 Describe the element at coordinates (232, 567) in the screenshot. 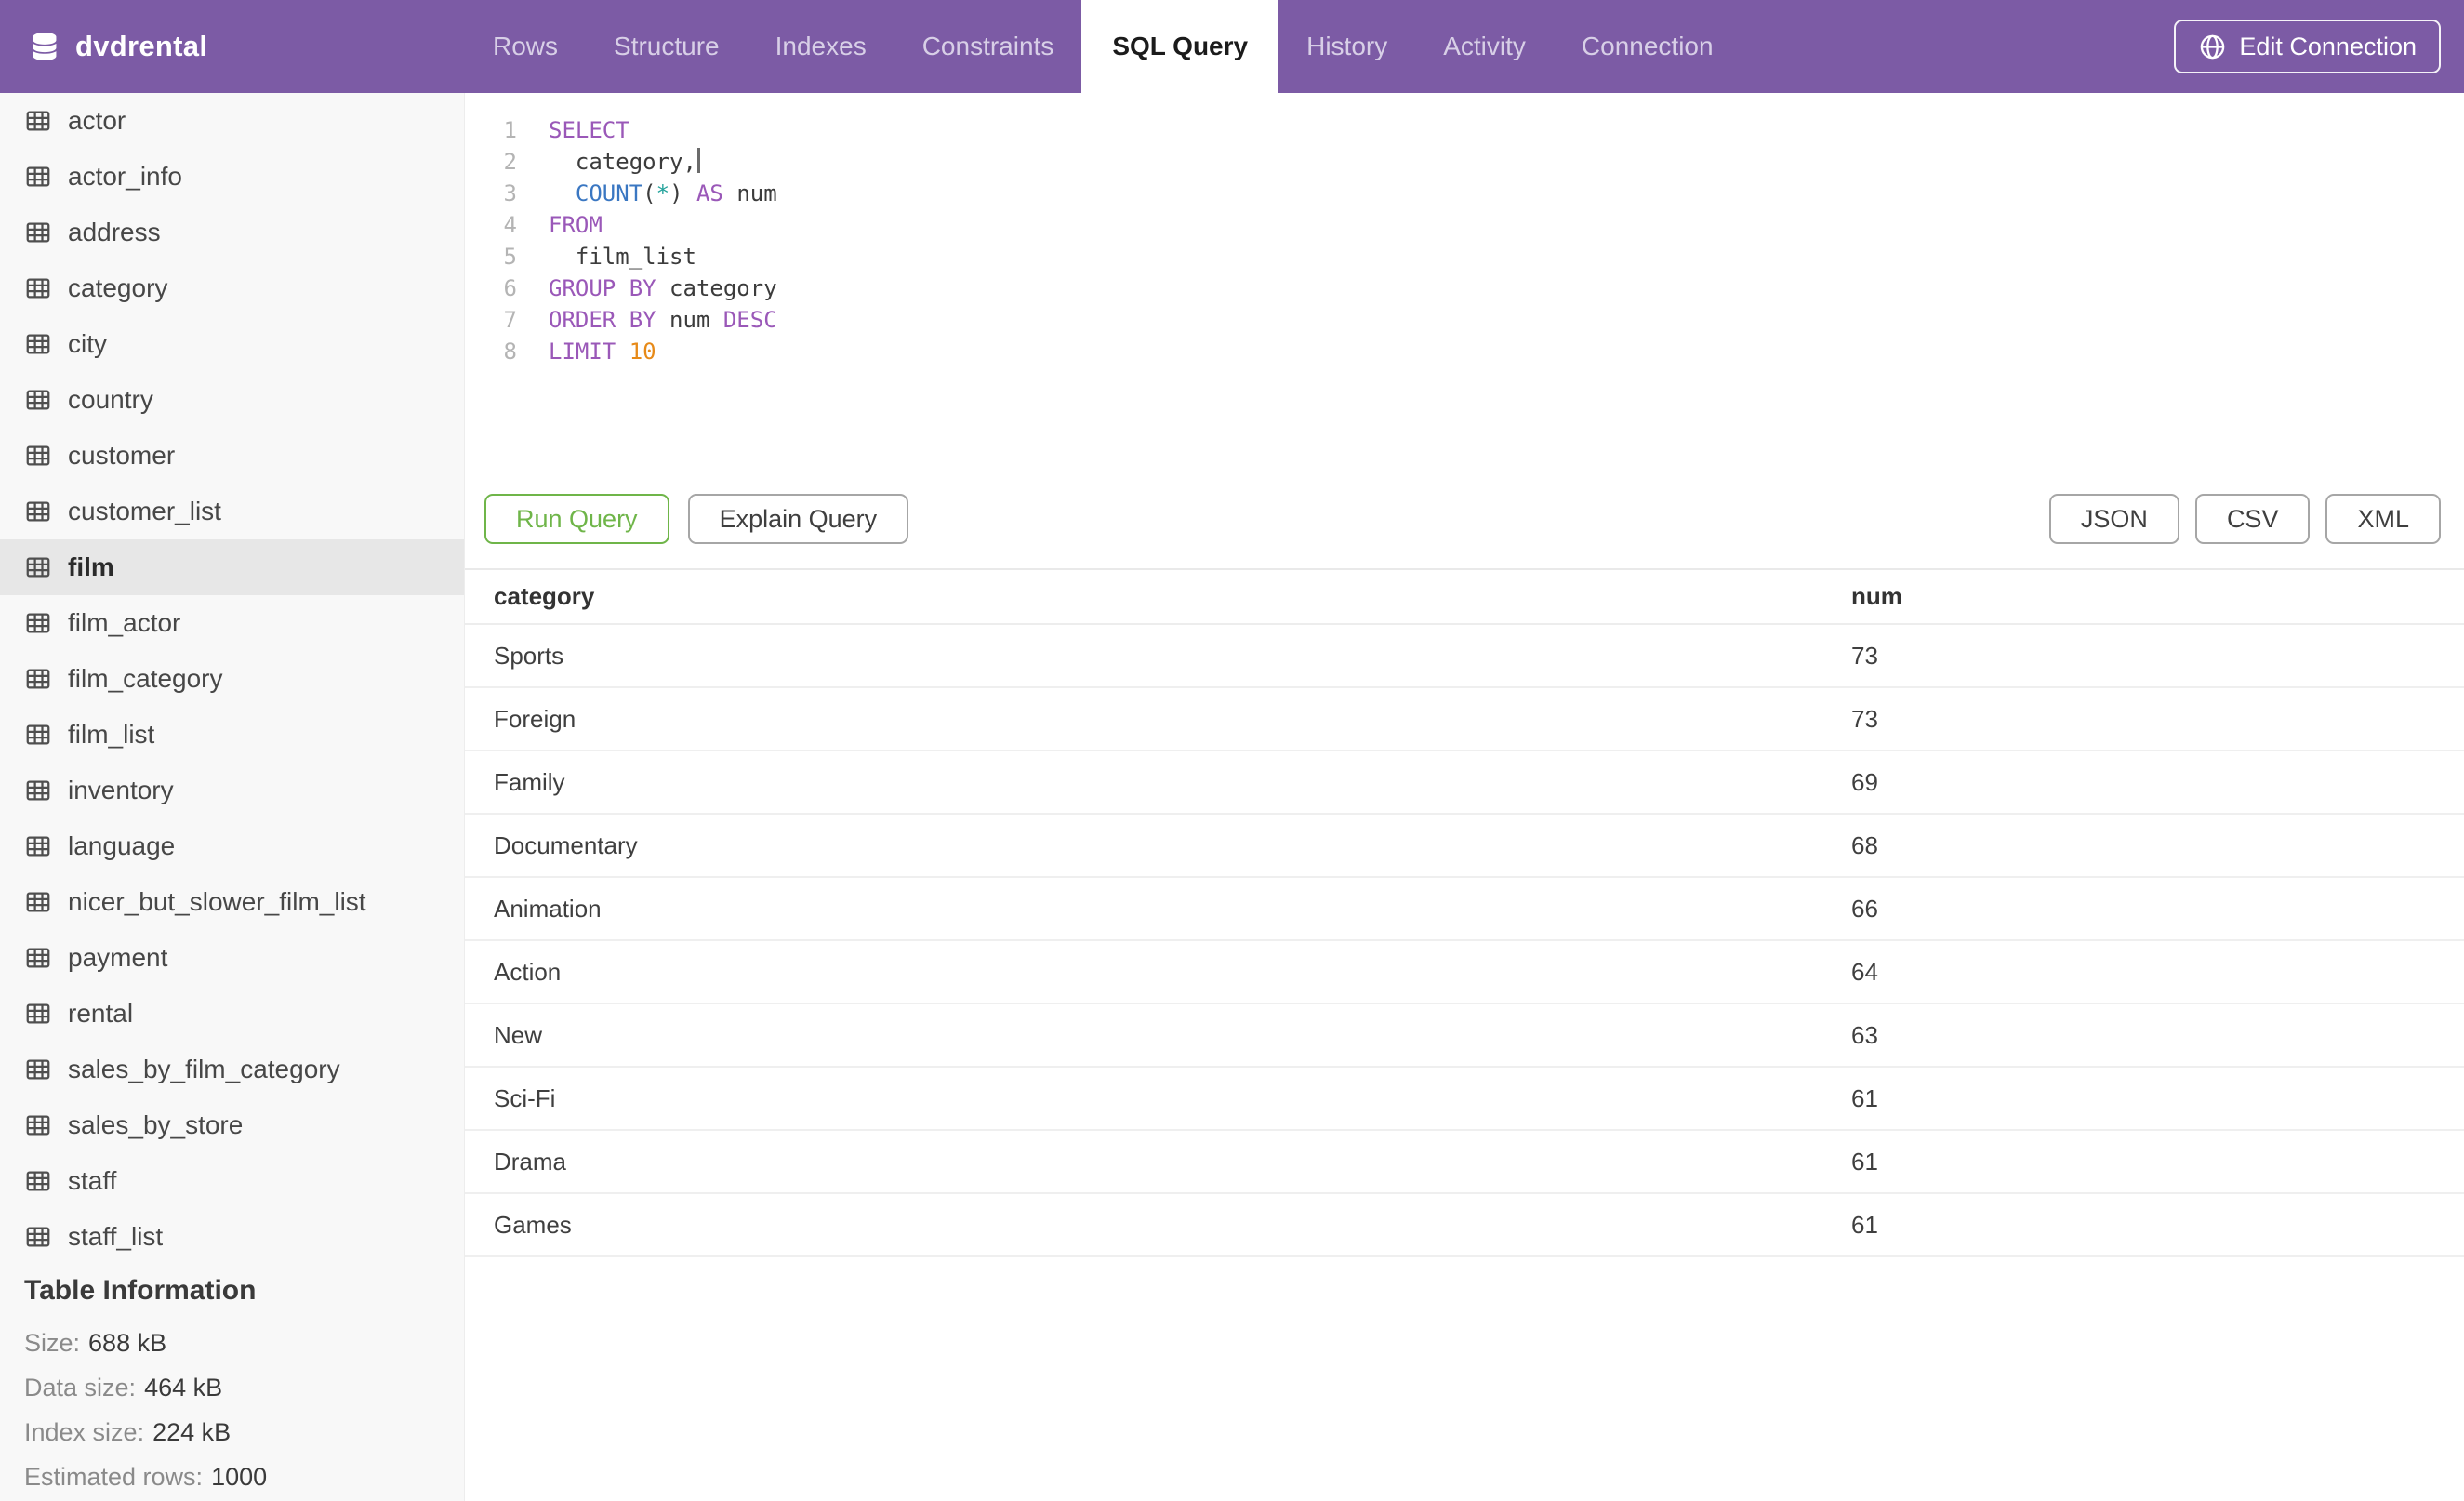

I see `sidebar-item-film: film` at that location.